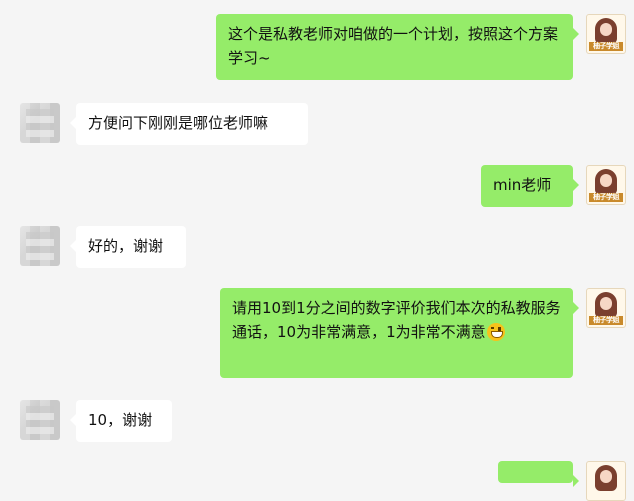 The image size is (634, 501). I want to click on message-text: 10，谢谢, so click(120, 420).